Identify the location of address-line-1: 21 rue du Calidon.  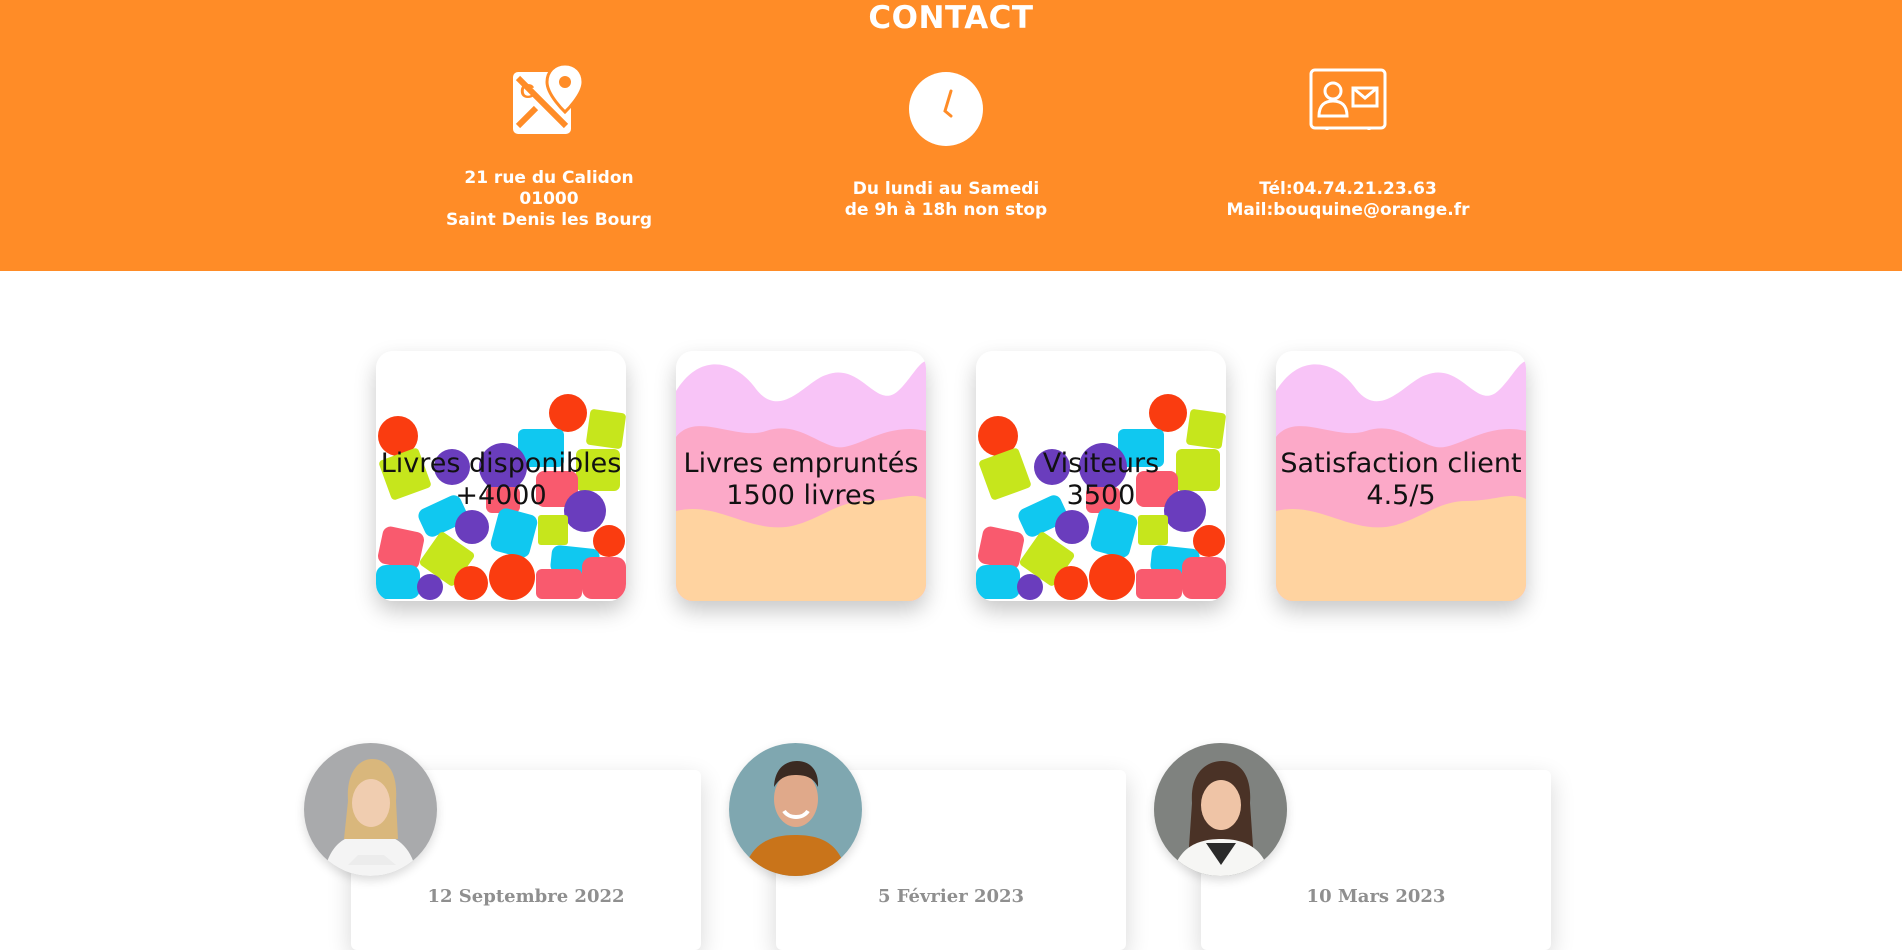
(549, 178).